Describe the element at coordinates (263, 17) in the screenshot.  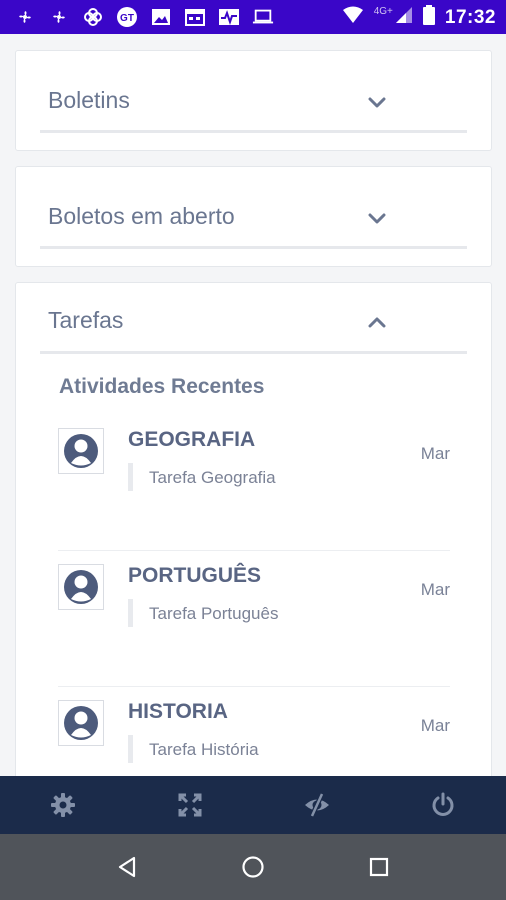
I see `laptop-icon` at that location.